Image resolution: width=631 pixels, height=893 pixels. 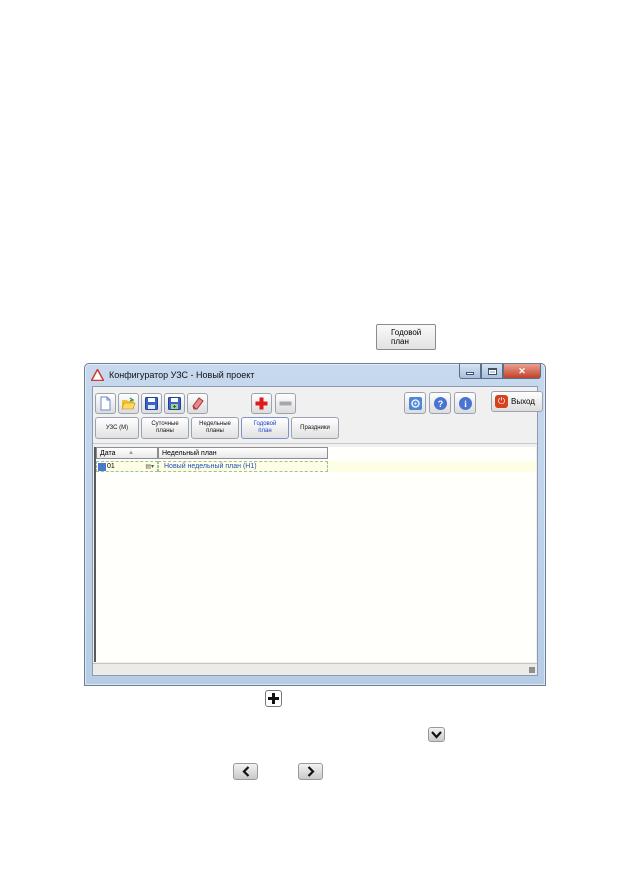 I want to click on nav-daily-label-1: Суточные, so click(x=165, y=424).